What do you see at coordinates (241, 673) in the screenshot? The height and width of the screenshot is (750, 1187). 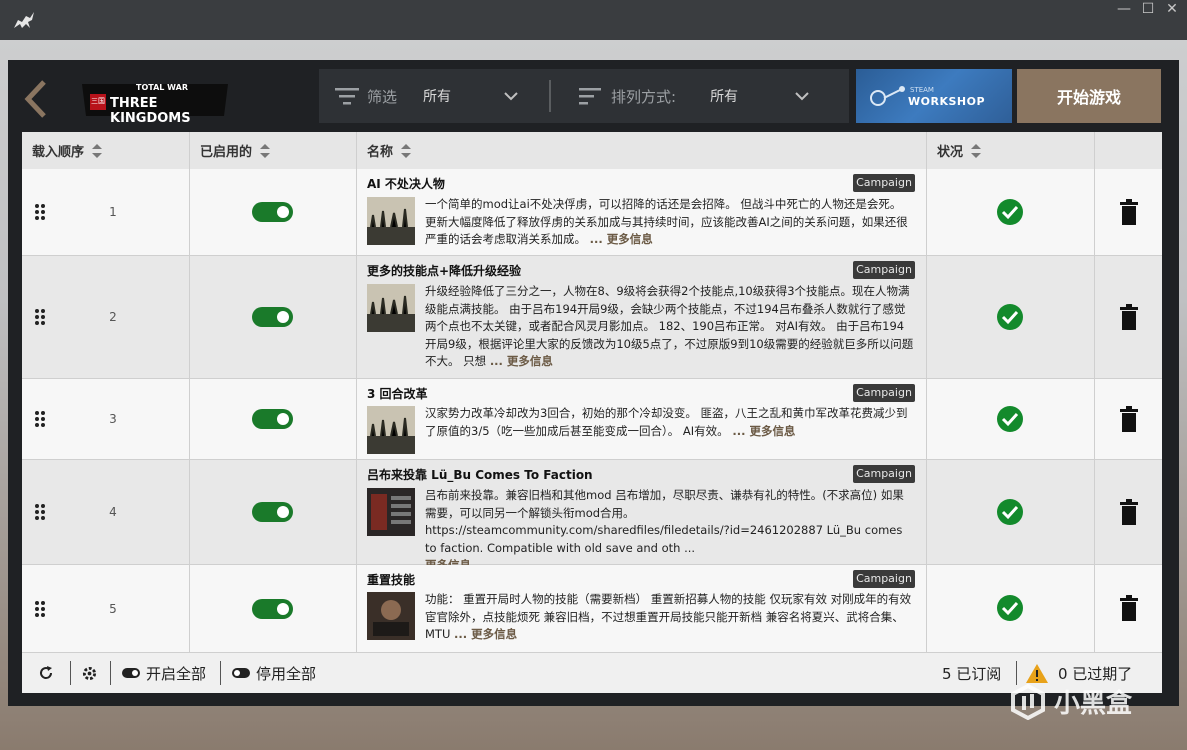 I see `toggle-off-icon` at bounding box center [241, 673].